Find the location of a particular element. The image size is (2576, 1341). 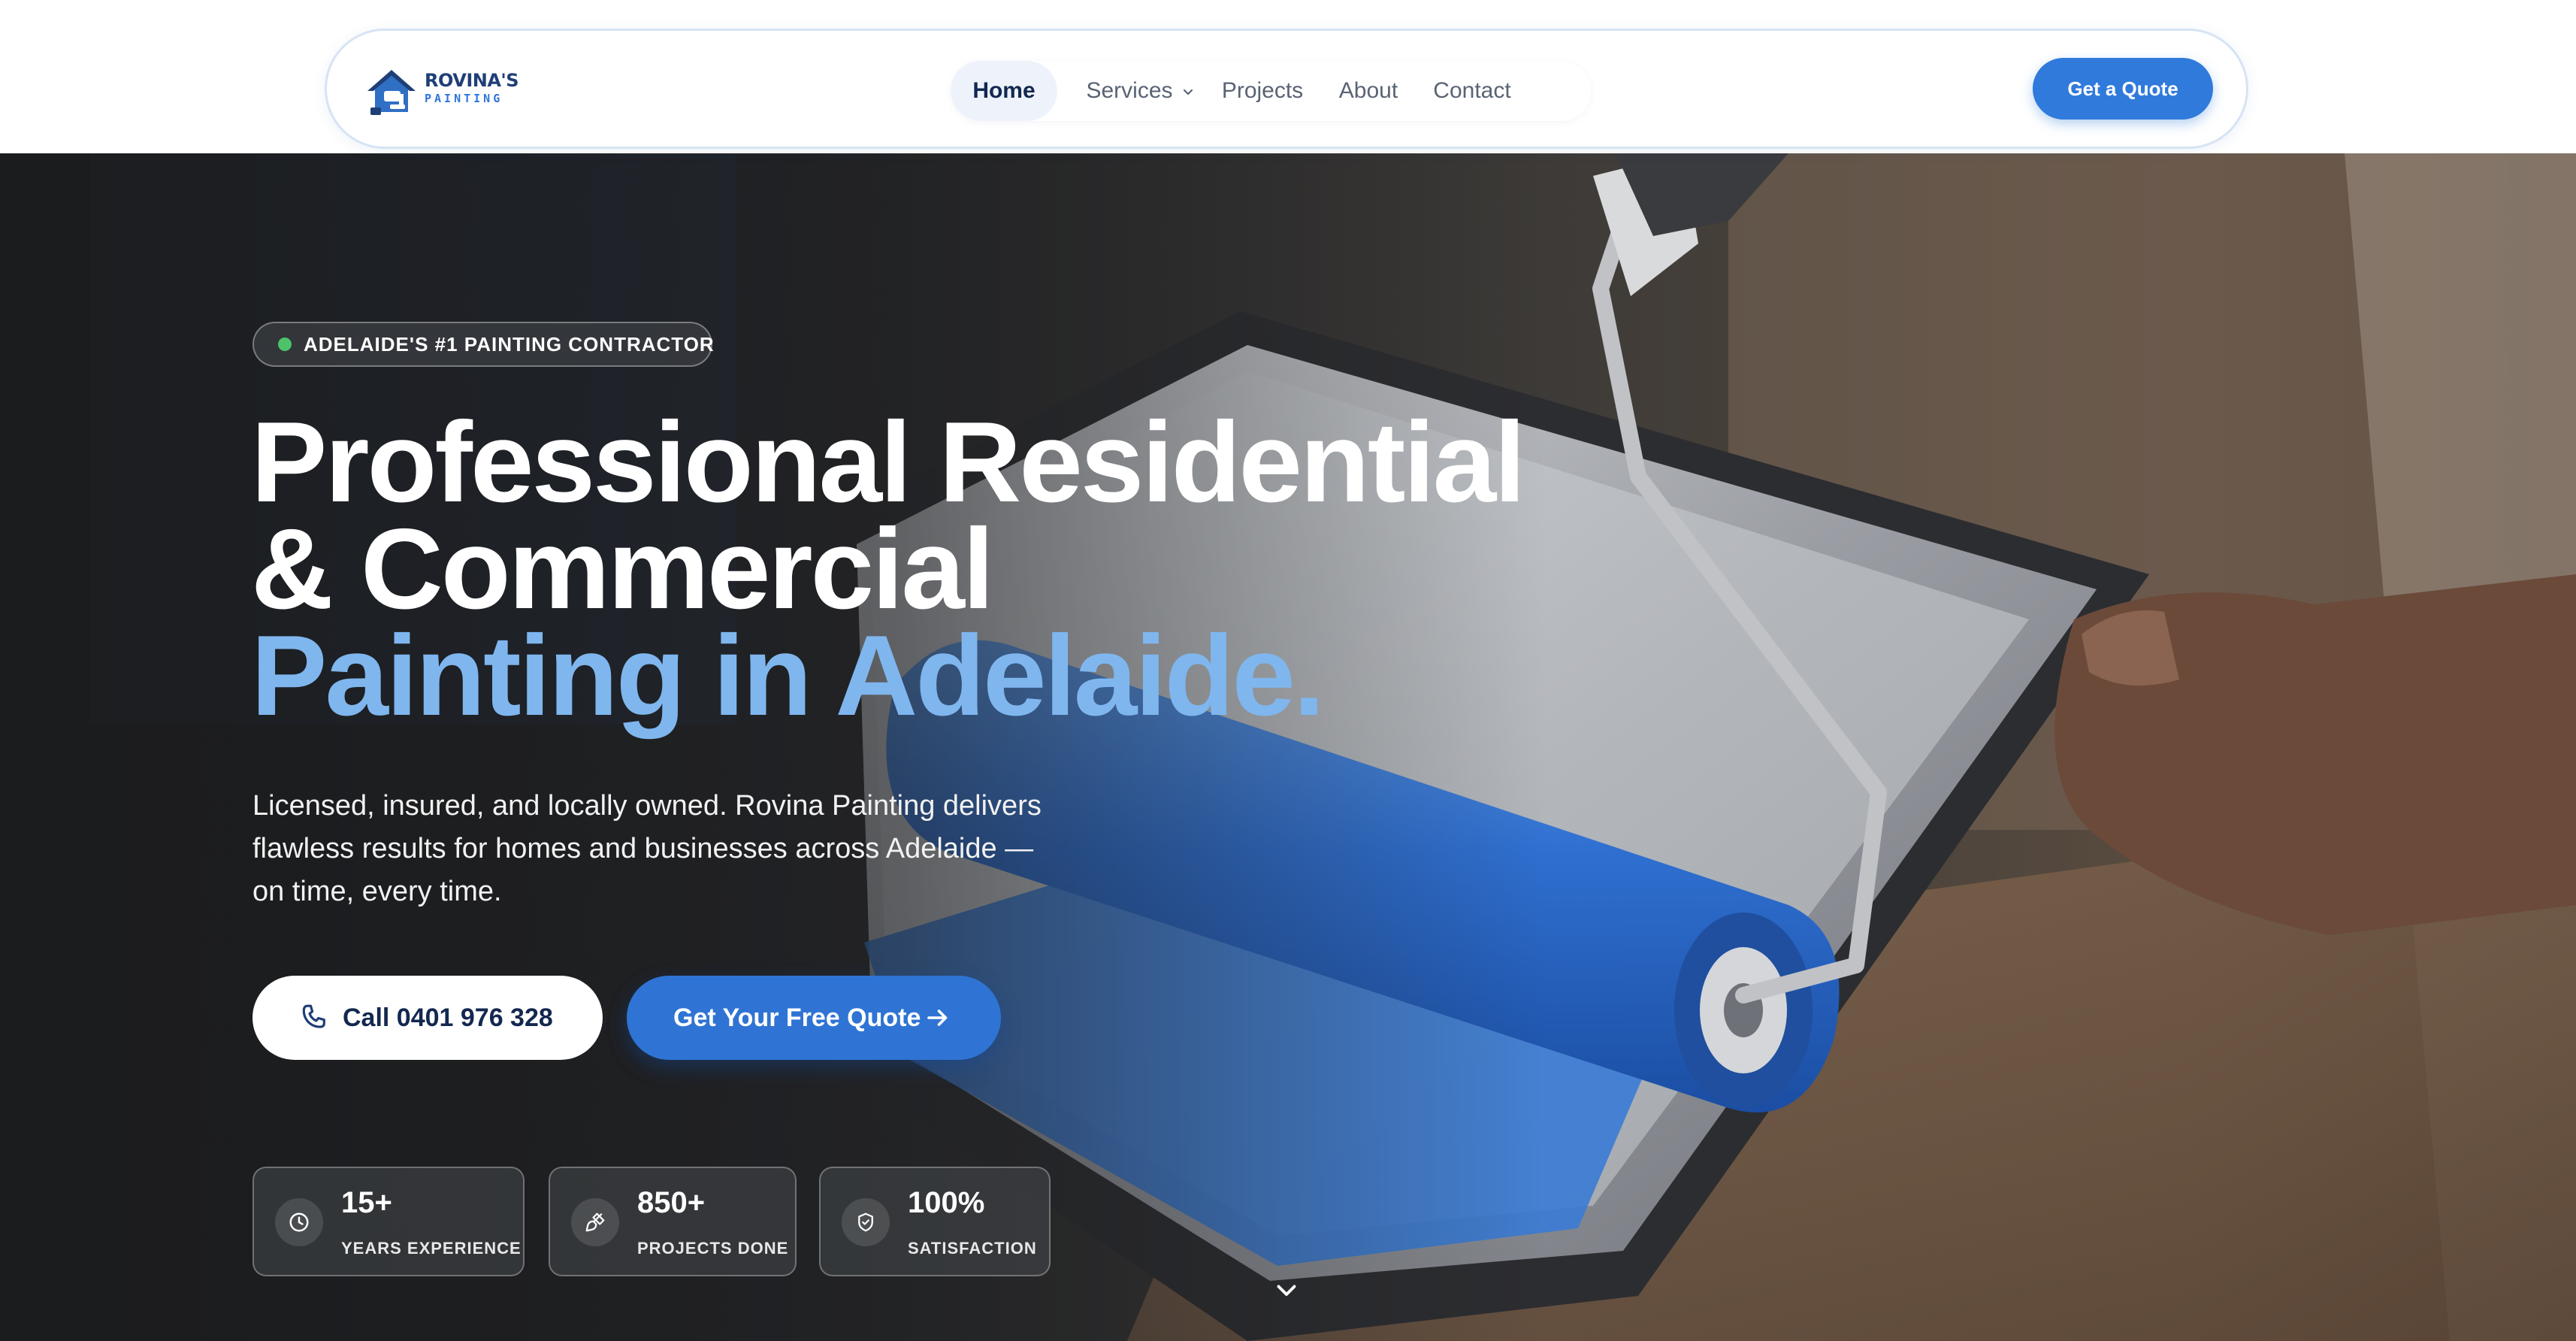

arrow-right-icon is located at coordinates (938, 1018).